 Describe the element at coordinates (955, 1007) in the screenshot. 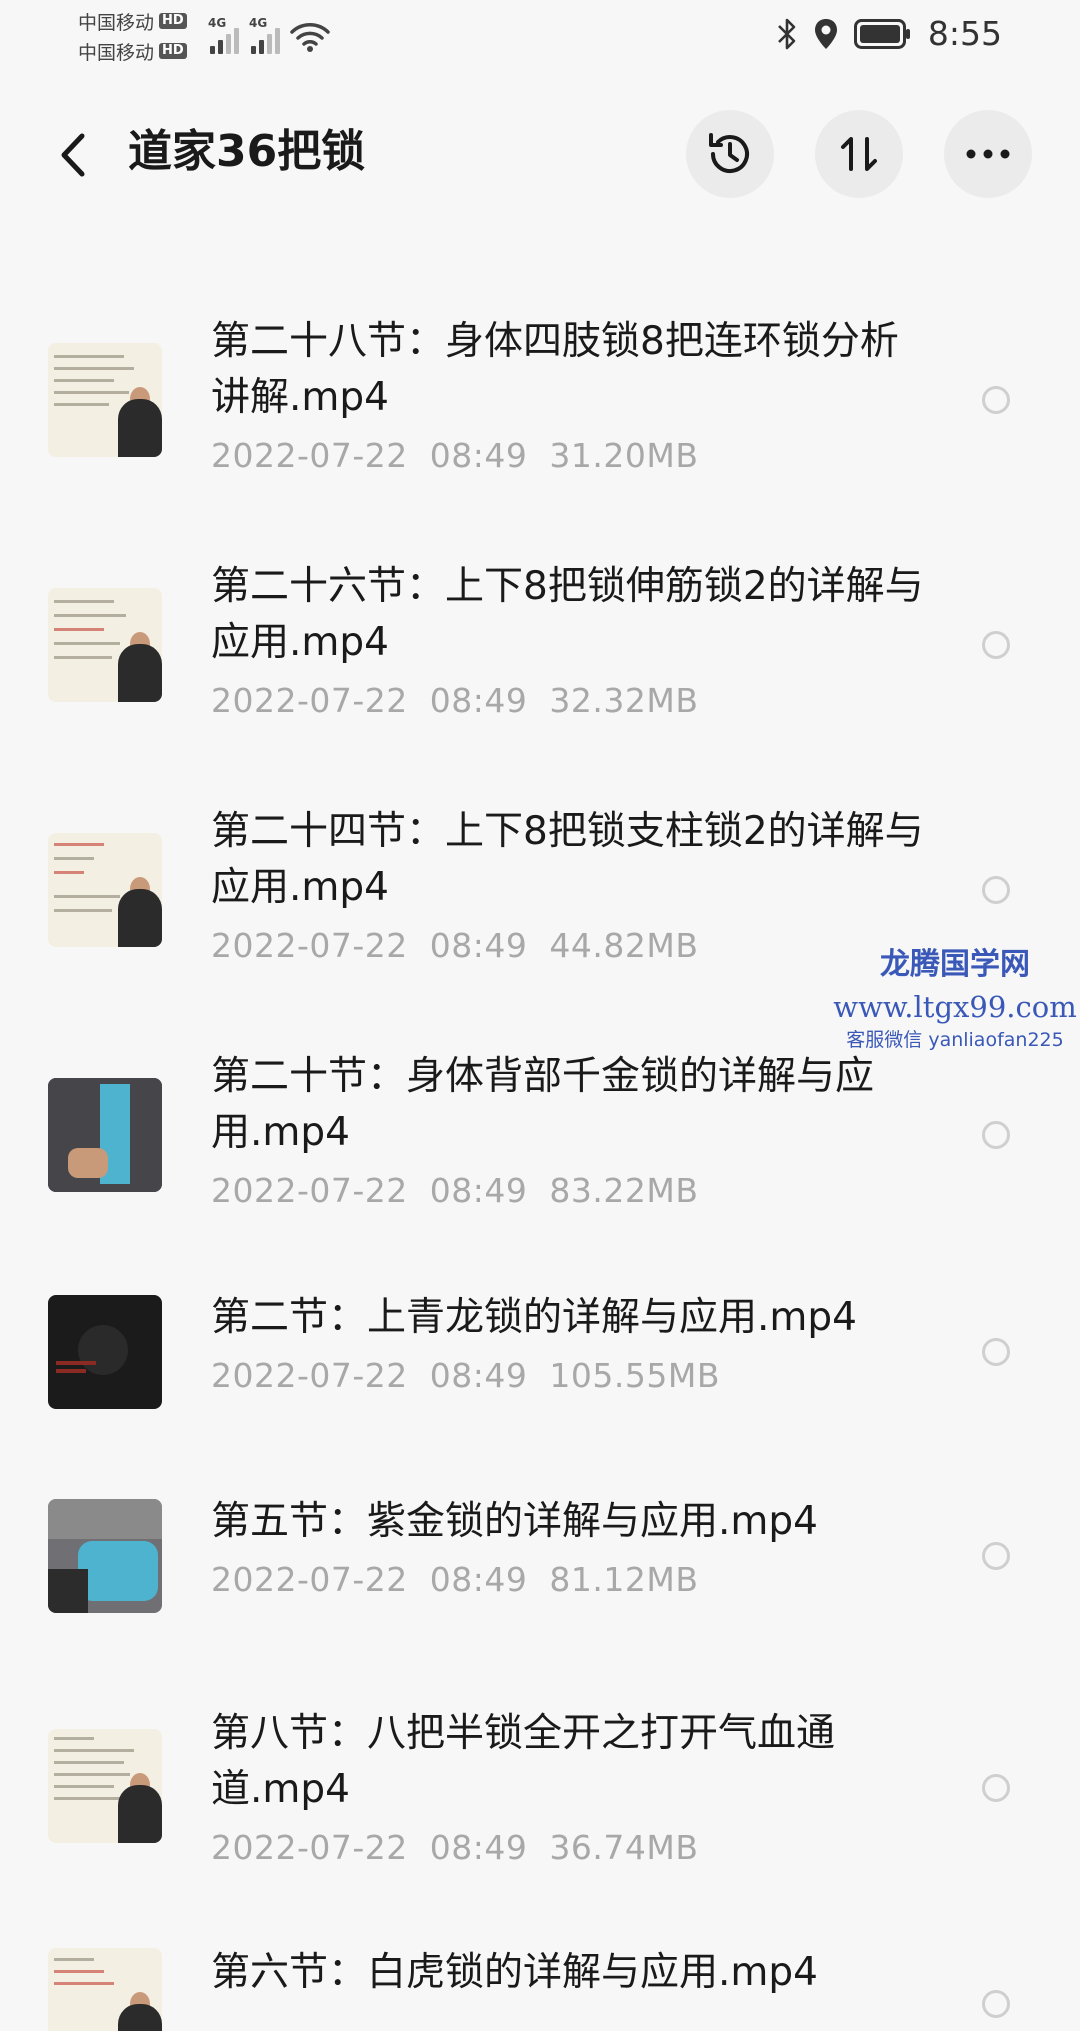

I see `watermark-url: www.ltgx99.com` at that location.